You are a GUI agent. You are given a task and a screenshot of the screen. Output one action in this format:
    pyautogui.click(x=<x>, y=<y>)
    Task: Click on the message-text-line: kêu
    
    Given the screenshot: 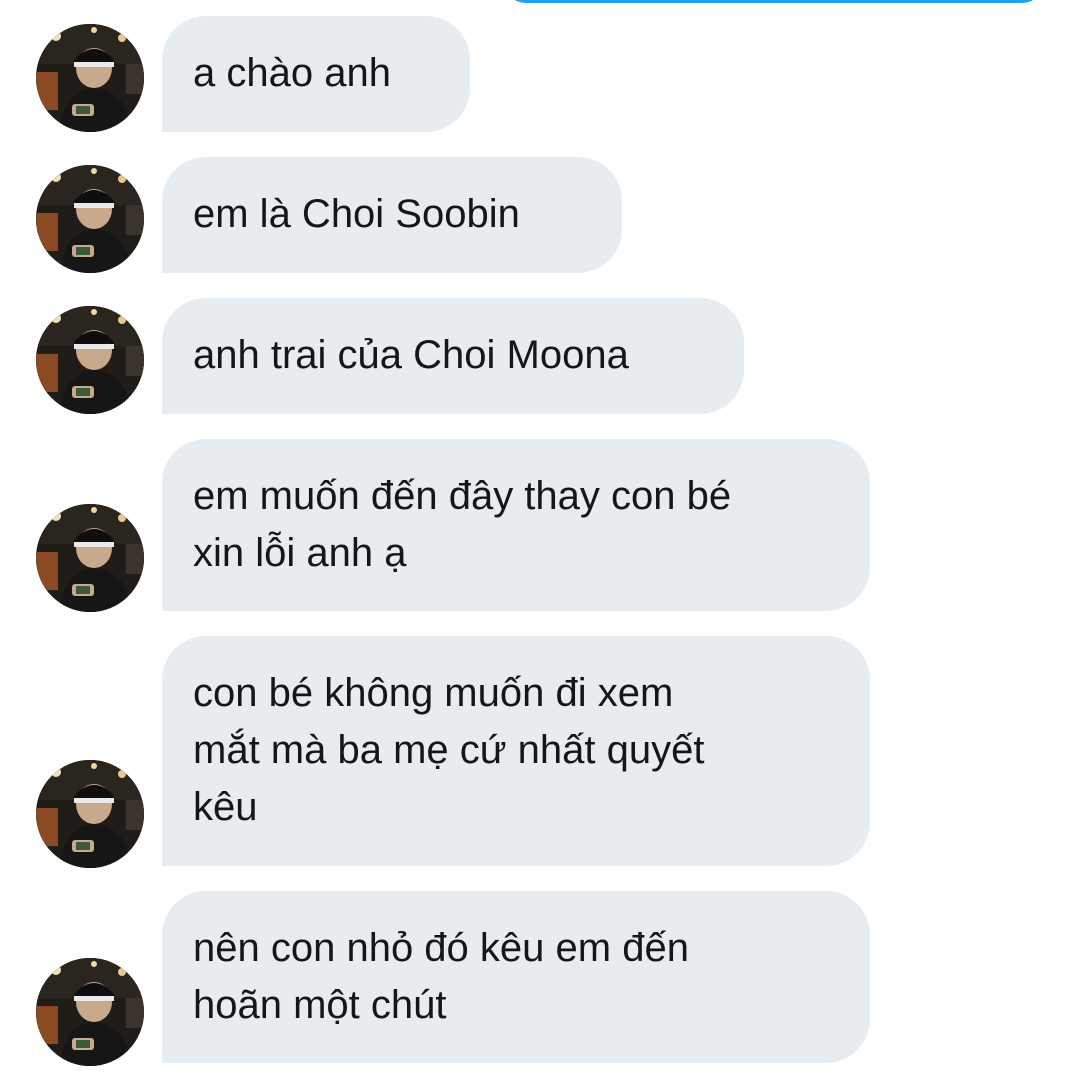 What is the action you would take?
    pyautogui.click(x=225, y=807)
    